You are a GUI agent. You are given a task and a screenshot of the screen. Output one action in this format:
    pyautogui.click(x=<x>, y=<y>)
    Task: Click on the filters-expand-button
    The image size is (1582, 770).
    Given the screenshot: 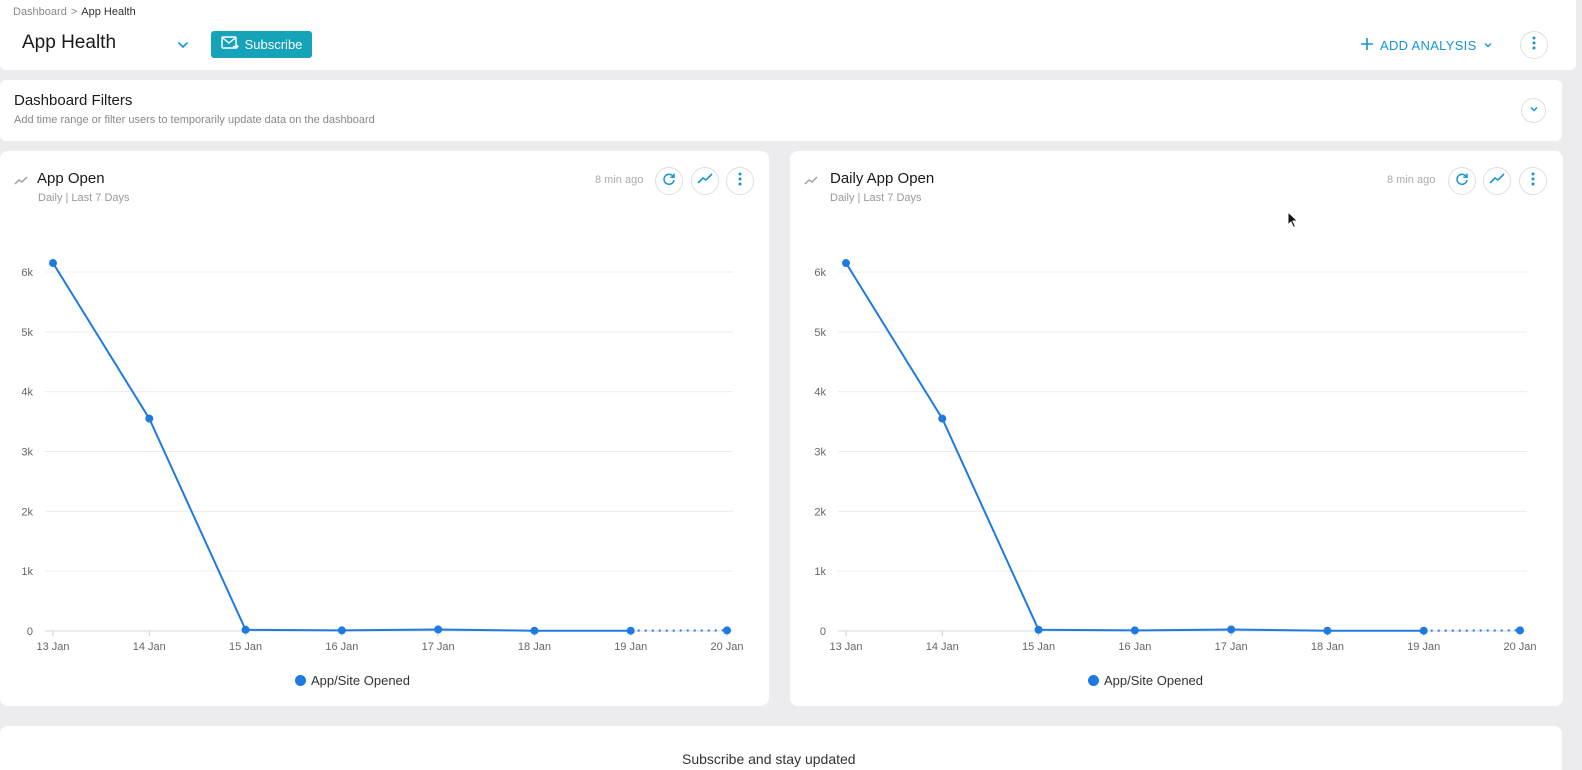 What is the action you would take?
    pyautogui.click(x=1533, y=110)
    